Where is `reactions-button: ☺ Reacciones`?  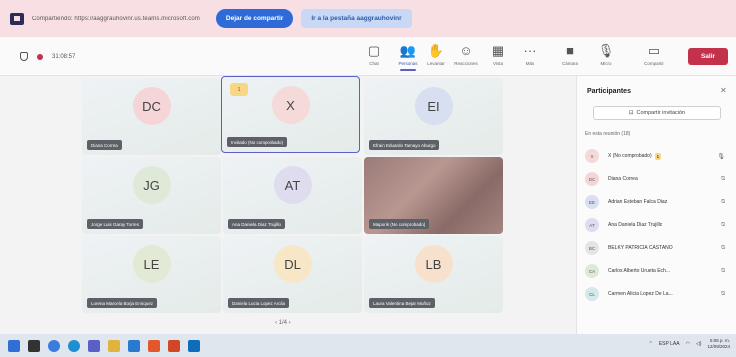 reactions-button: ☺ Reacciones is located at coordinates (466, 54).